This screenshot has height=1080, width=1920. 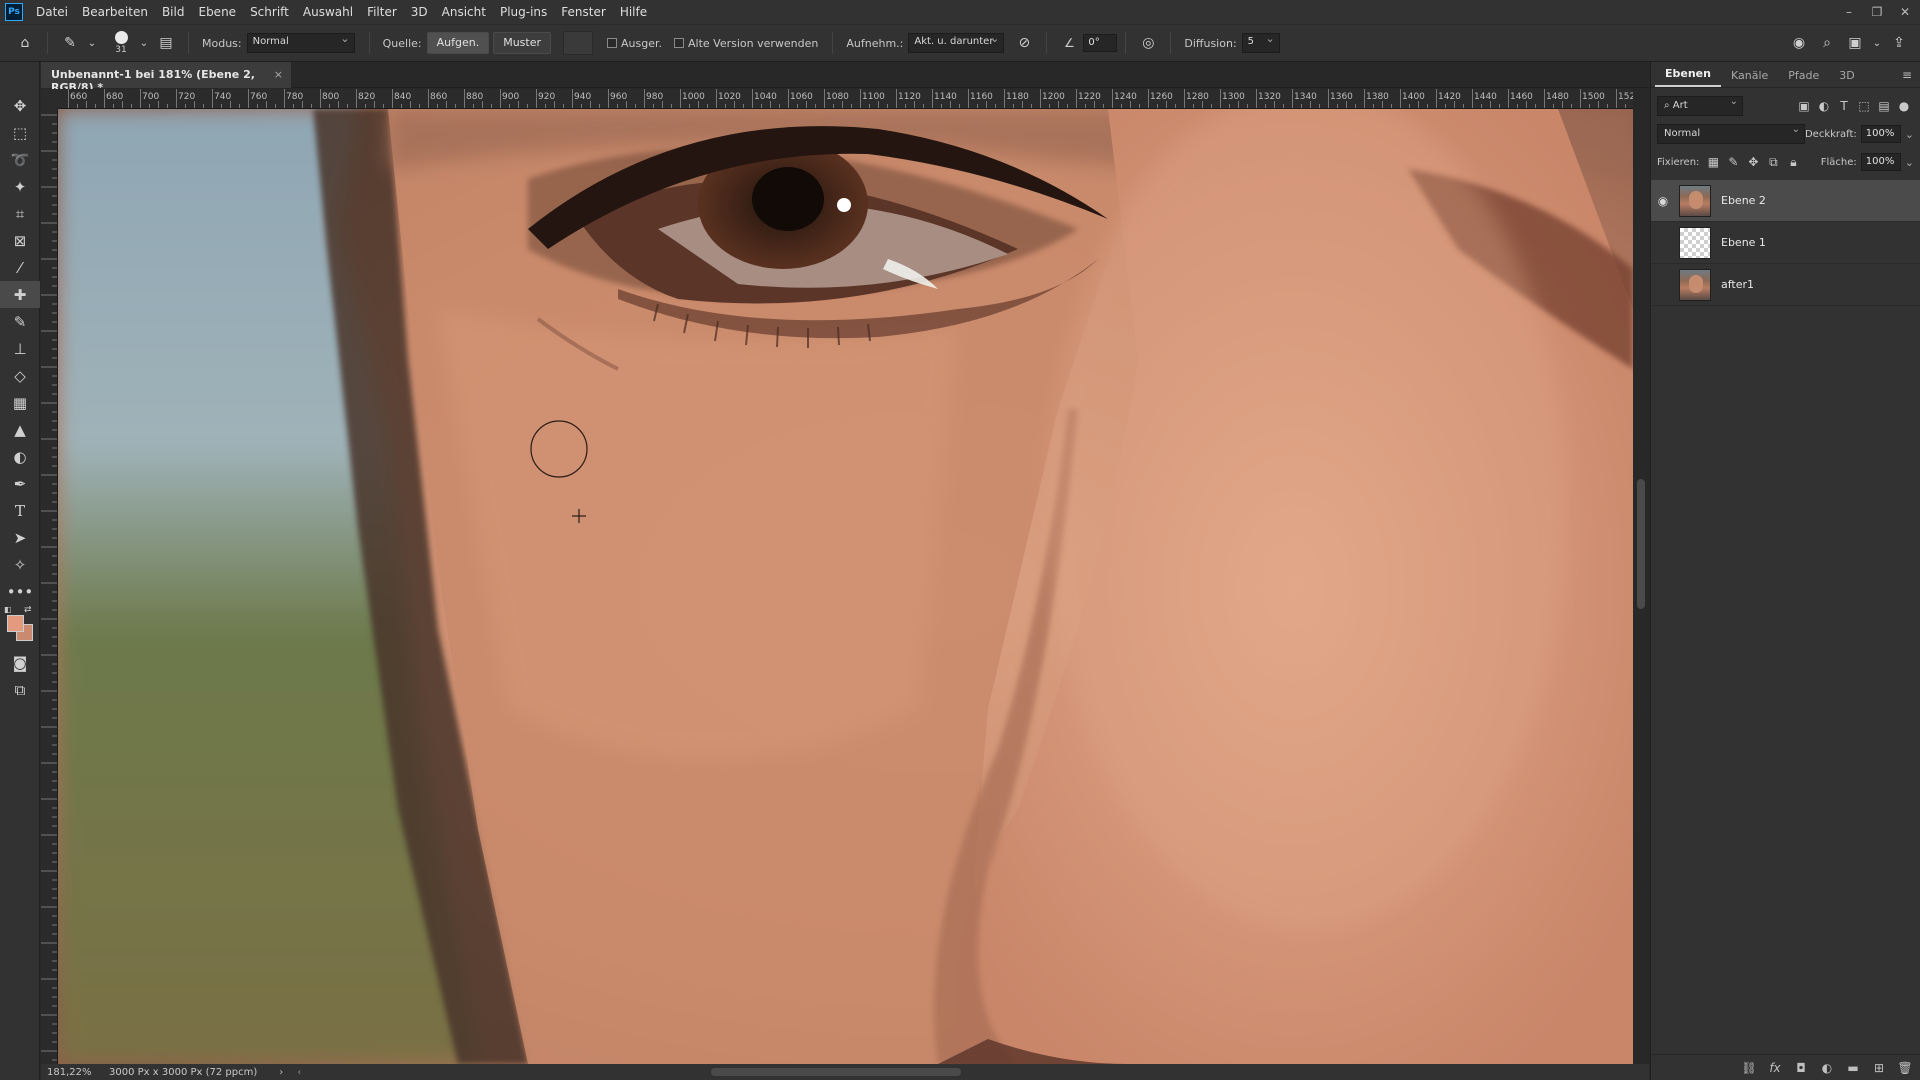 I want to click on quick-selection-tool-icon: ✦, so click(x=20, y=186).